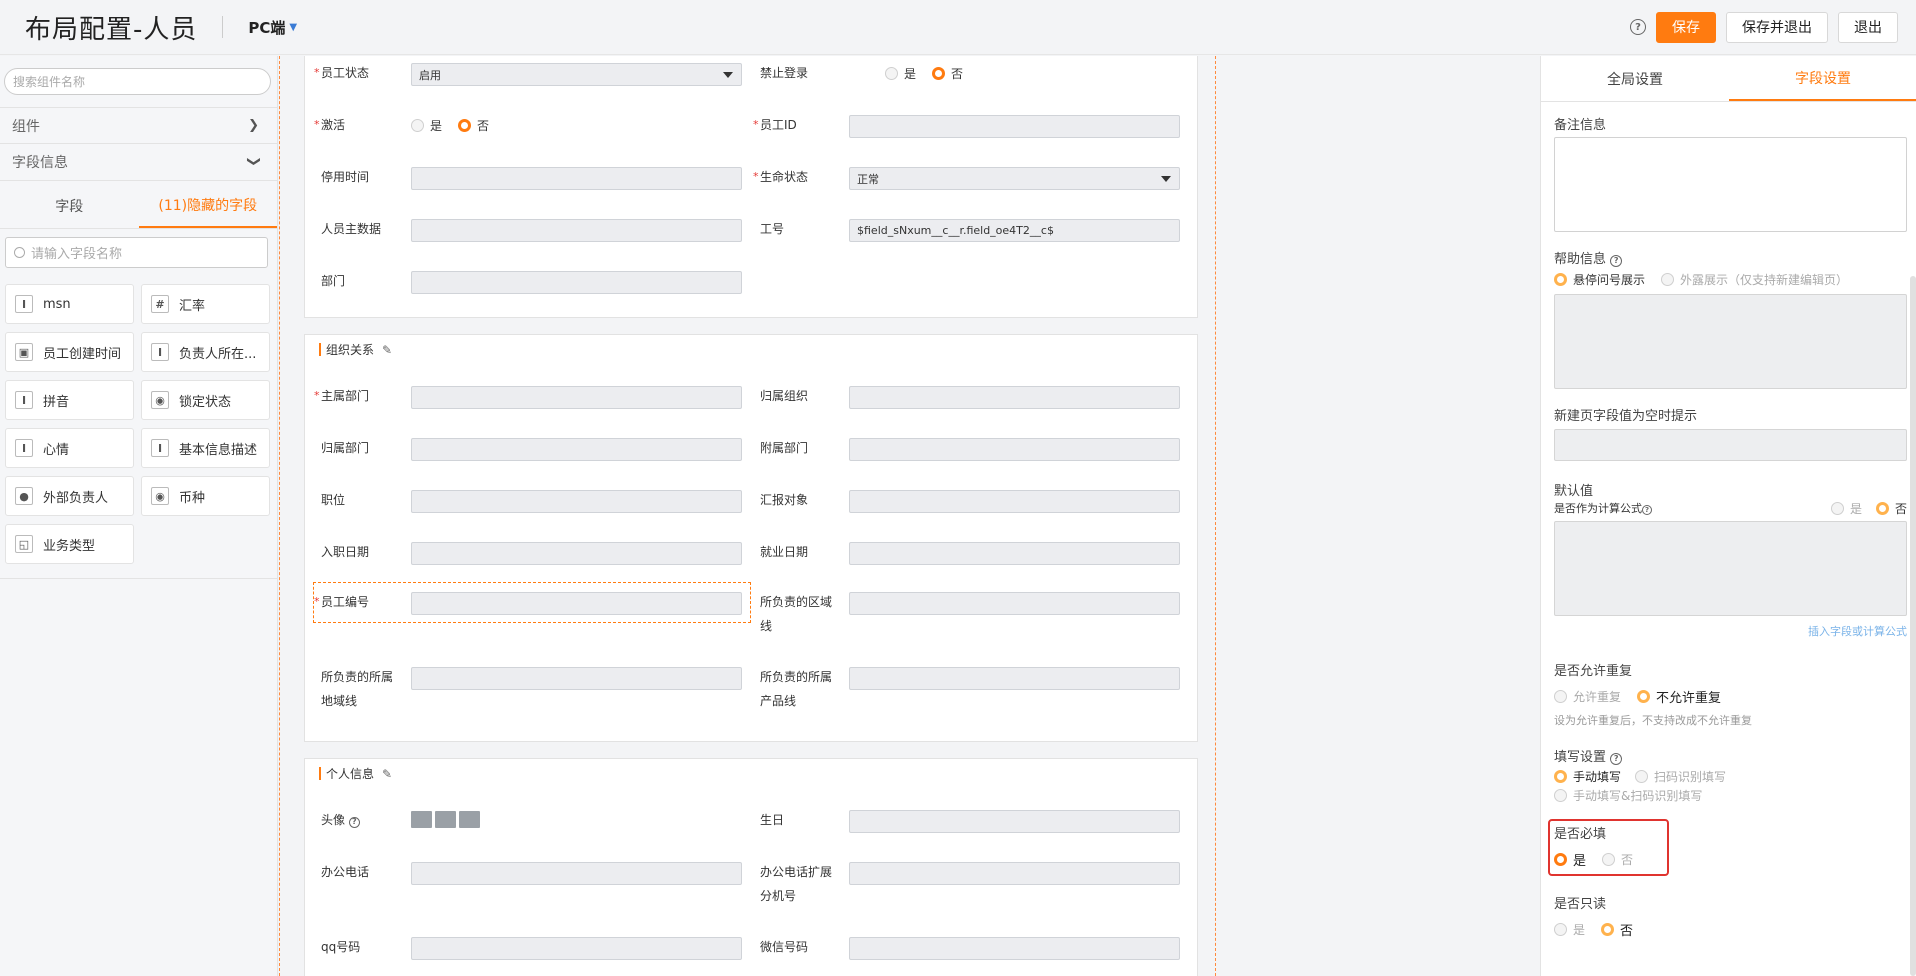 The width and height of the screenshot is (1916, 976). Describe the element at coordinates (800, 614) in the screenshot. I see `region-line-label: 所负责的区域线` at that location.